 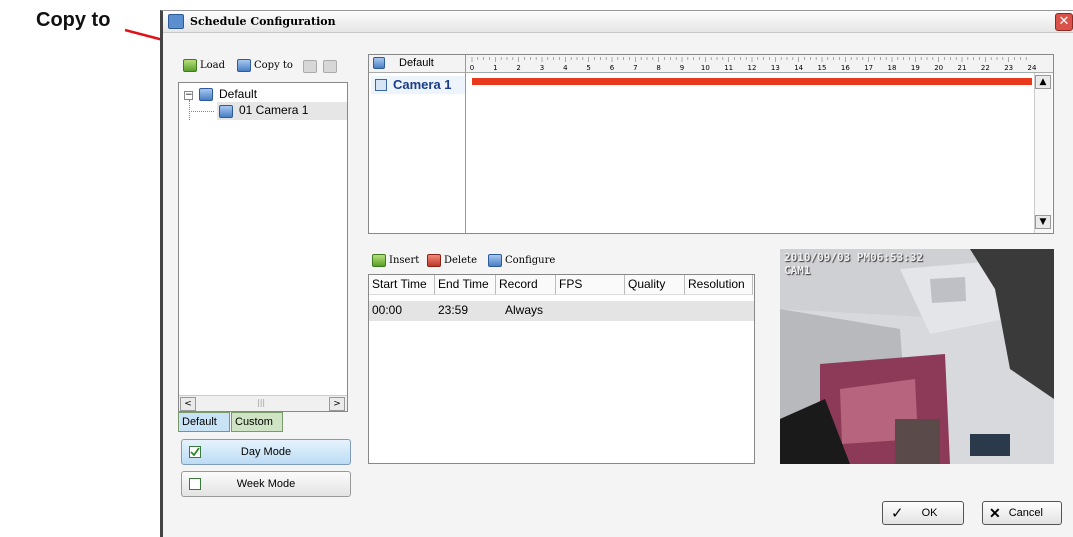 I want to click on week-mode-button: Week Mode, so click(x=266, y=484).